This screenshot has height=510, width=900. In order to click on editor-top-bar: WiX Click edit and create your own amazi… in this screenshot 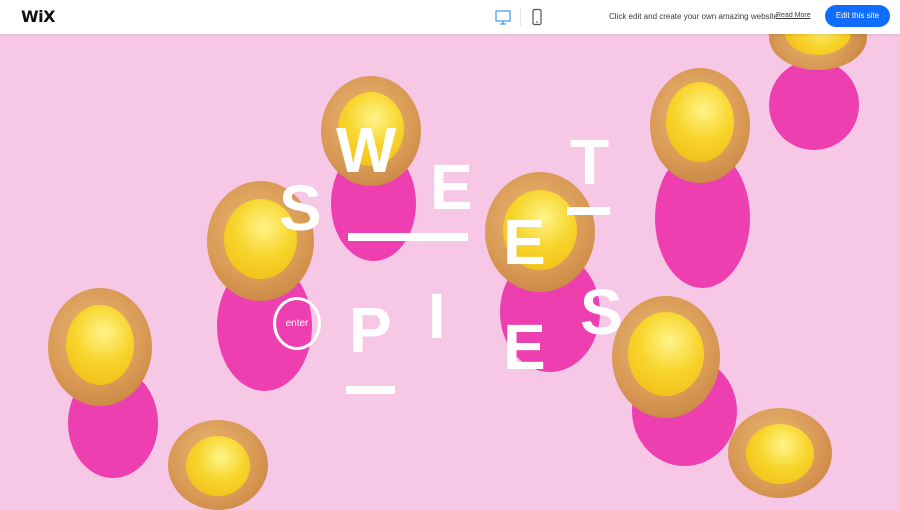, I will do `click(450, 17)`.